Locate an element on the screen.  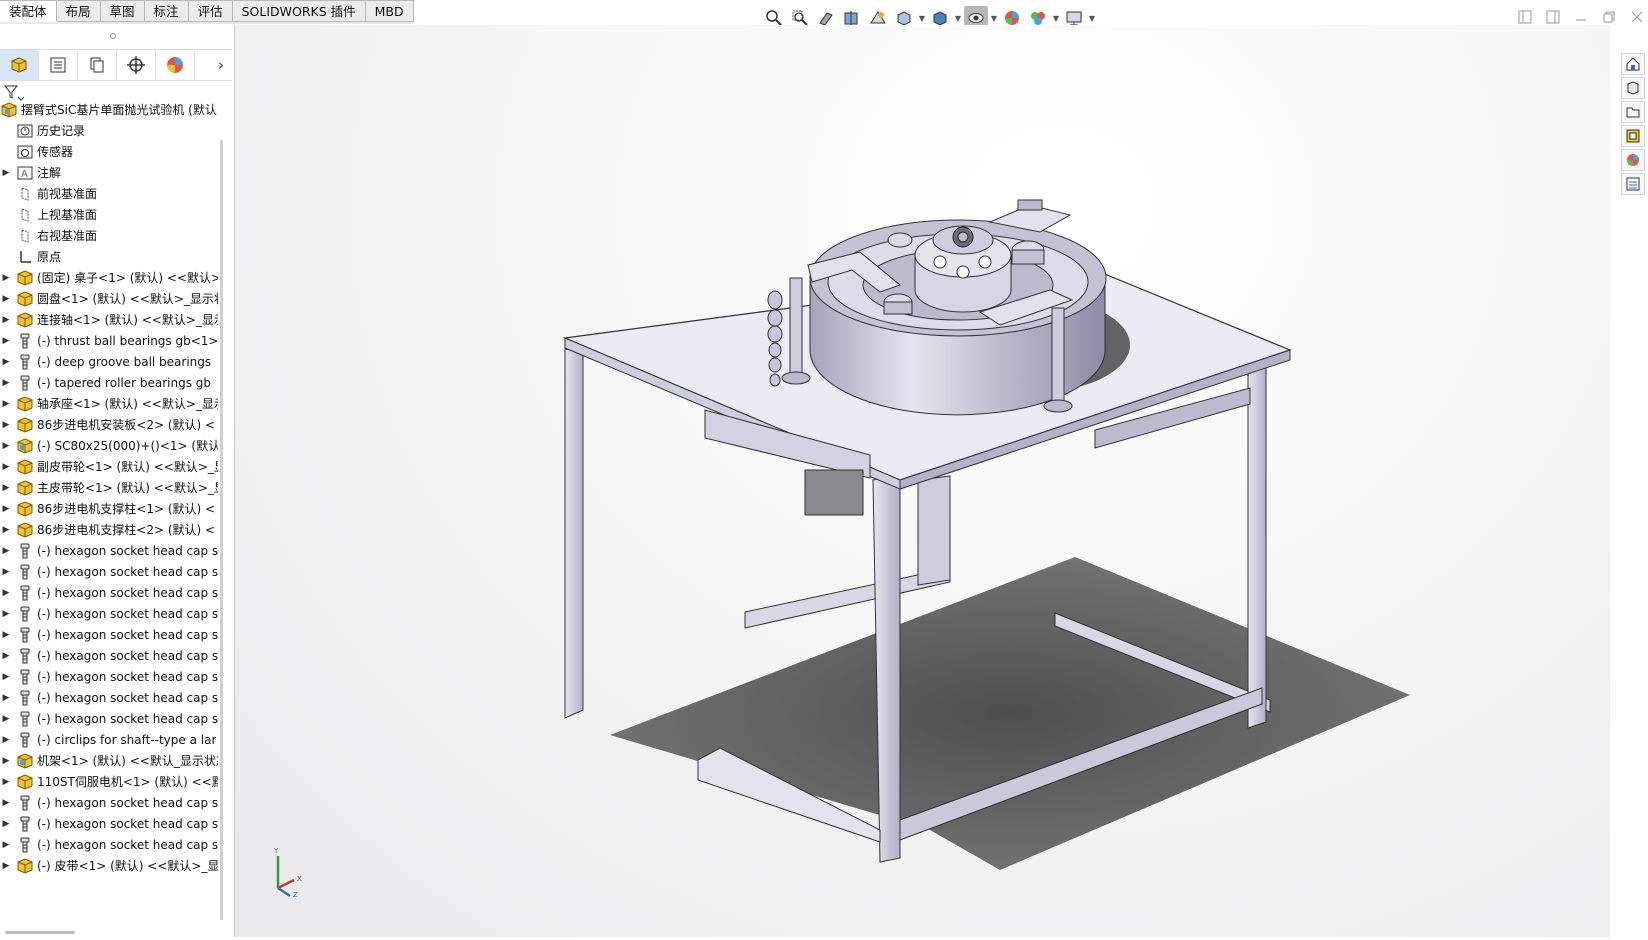
tree-root: 摆臂式SiC基片单面抛光试验机 (默认) is located at coordinates (109, 109).